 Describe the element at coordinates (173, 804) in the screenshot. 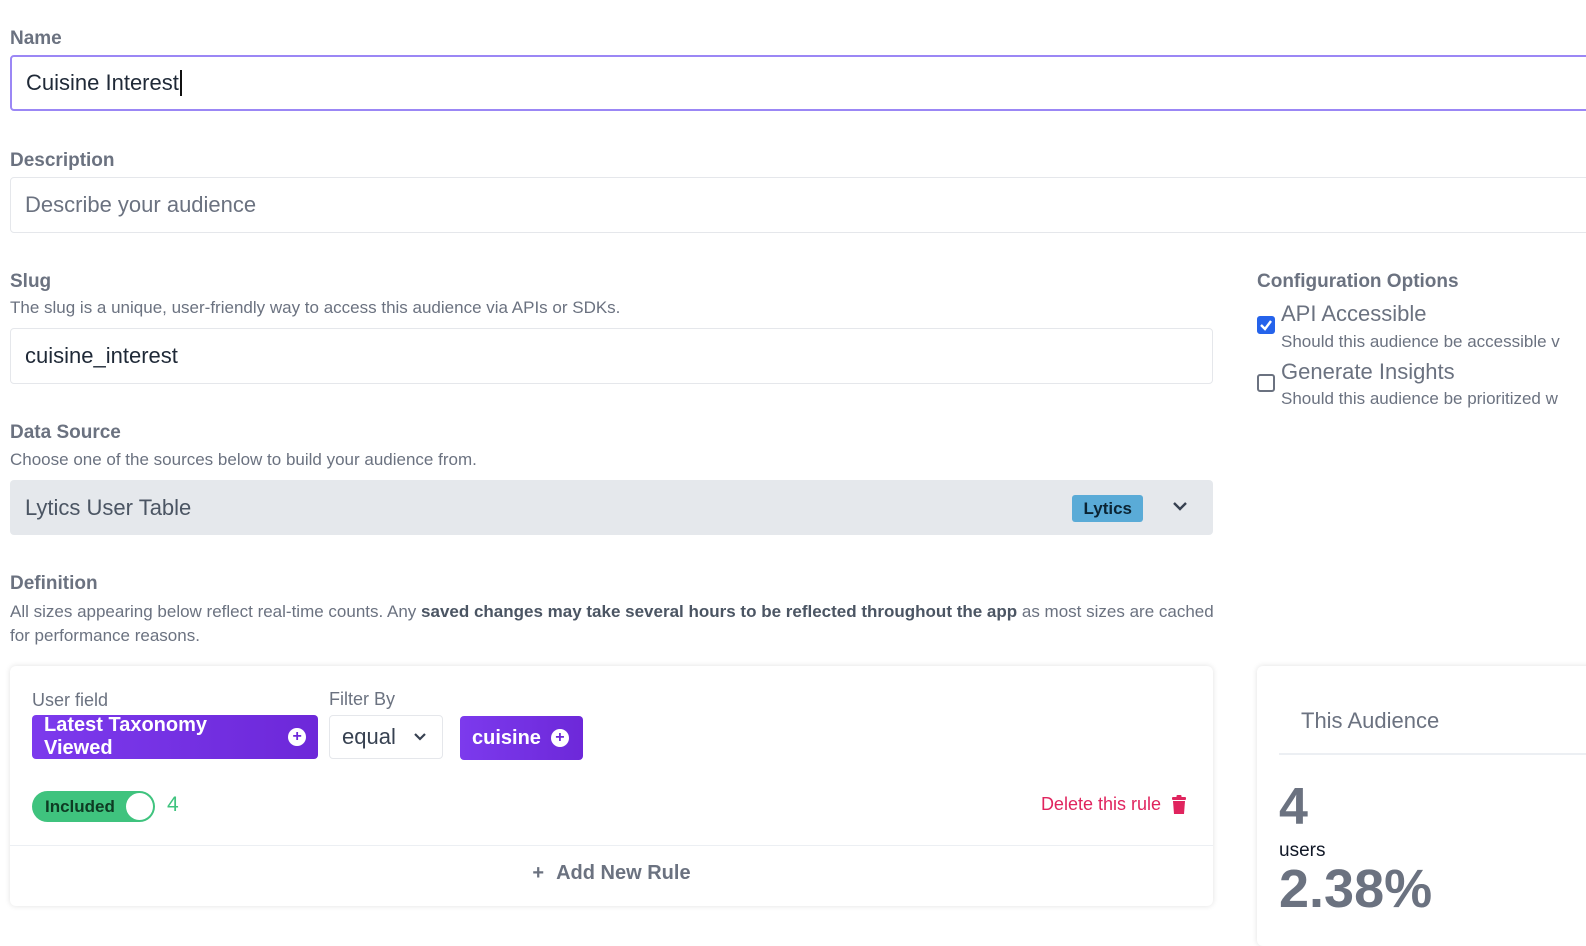

I see `rule-count: 4` at that location.